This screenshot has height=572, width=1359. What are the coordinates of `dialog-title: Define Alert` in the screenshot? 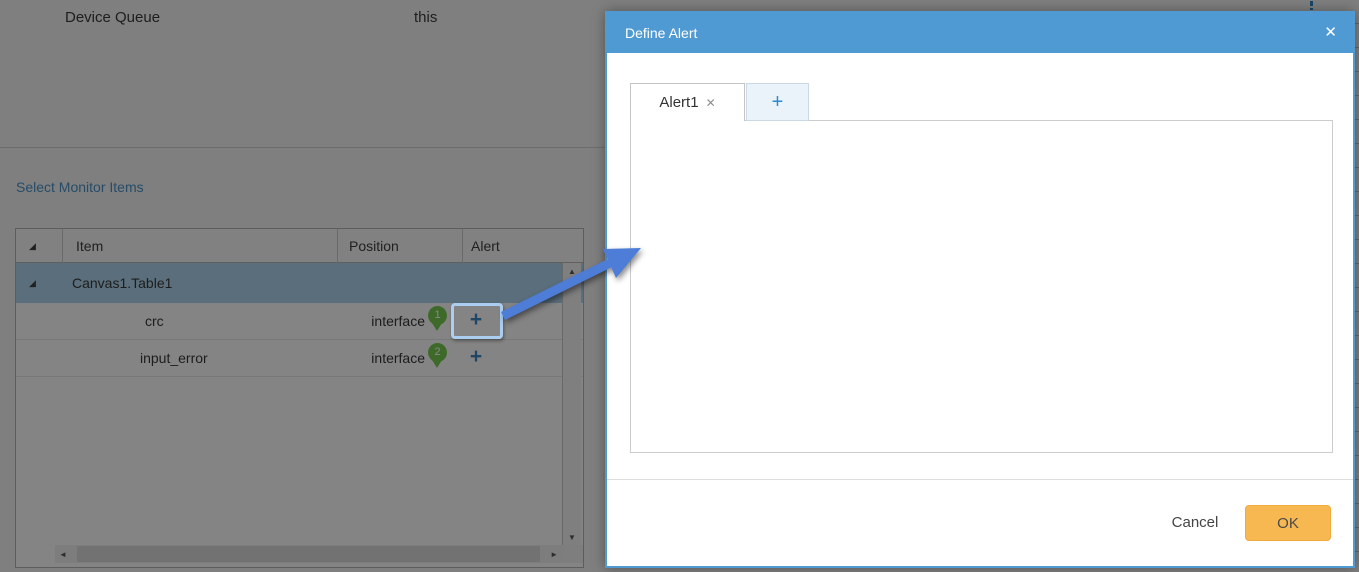 It's located at (661, 33).